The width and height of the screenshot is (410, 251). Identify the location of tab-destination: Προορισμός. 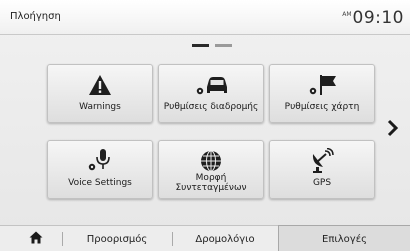
(117, 238).